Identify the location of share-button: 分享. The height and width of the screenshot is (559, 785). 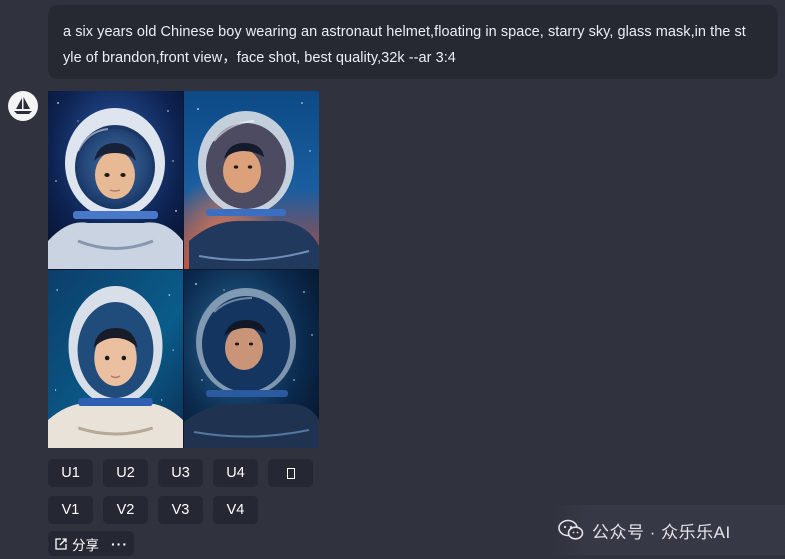
(76, 544).